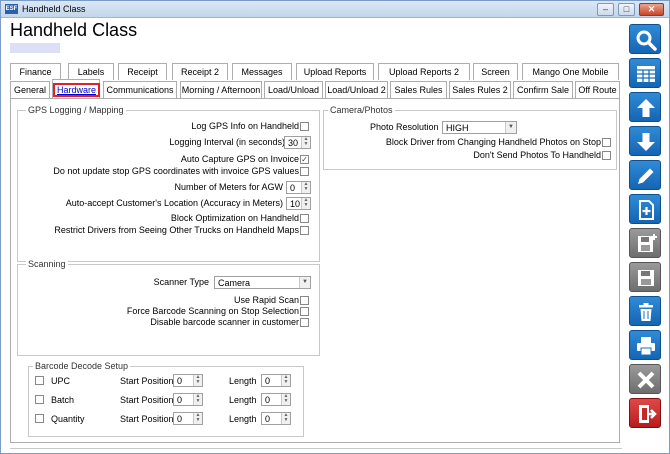 The width and height of the screenshot is (670, 454). What do you see at coordinates (39, 418) in the screenshot?
I see `quantity-checkbox` at bounding box center [39, 418].